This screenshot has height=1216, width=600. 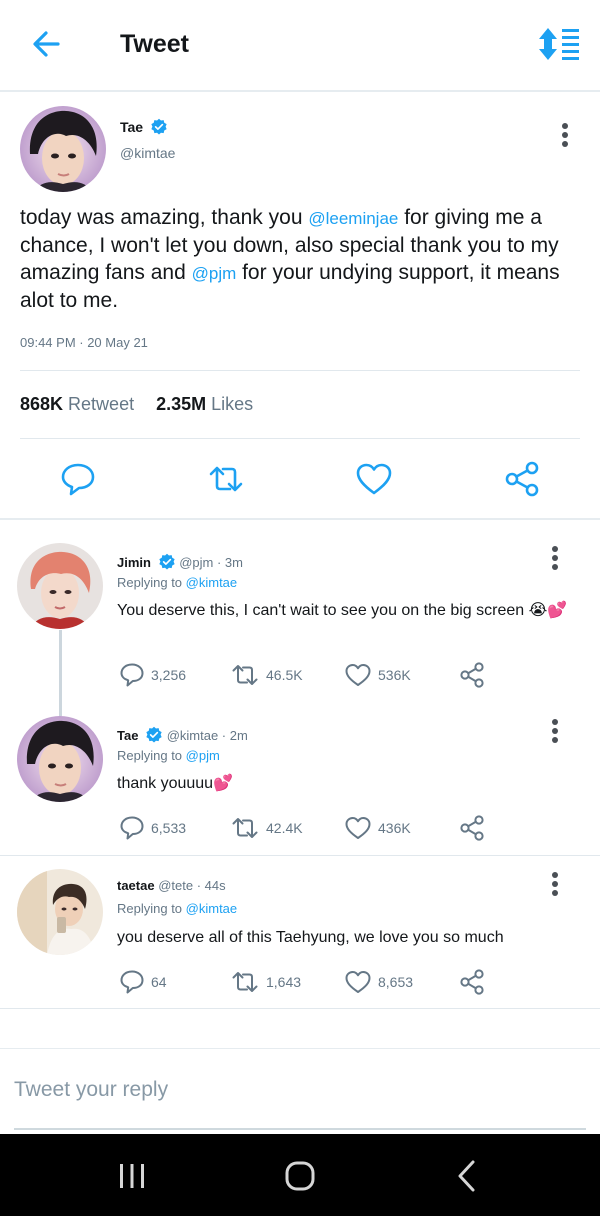 What do you see at coordinates (300, 479) in the screenshot?
I see `tweet-action-bar` at bounding box center [300, 479].